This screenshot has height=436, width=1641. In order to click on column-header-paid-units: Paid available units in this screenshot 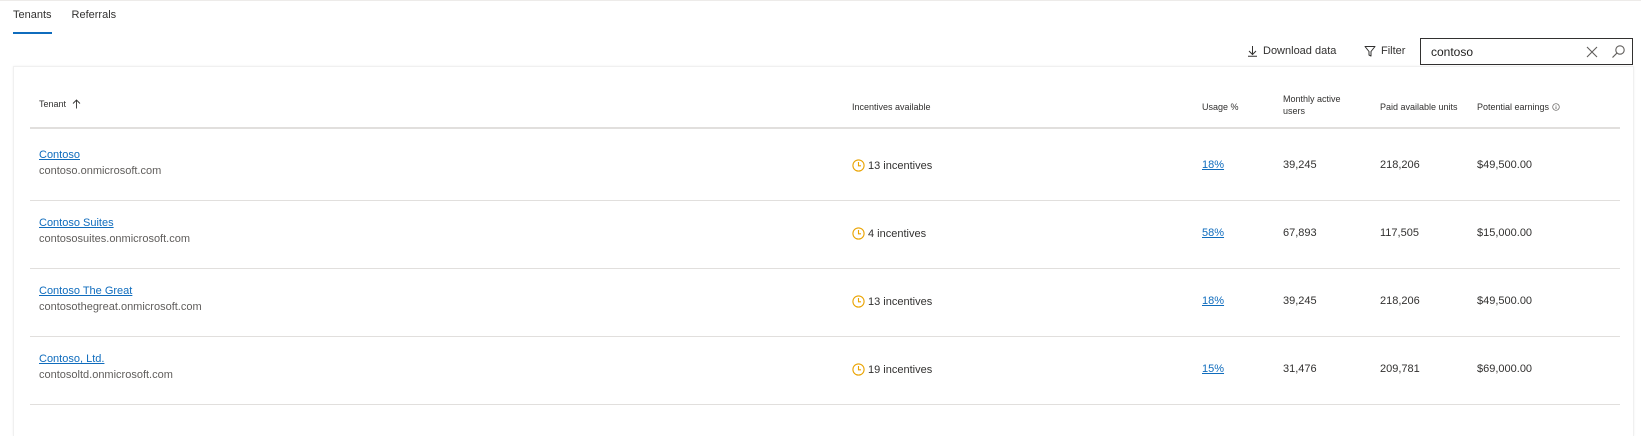, I will do `click(1419, 107)`.